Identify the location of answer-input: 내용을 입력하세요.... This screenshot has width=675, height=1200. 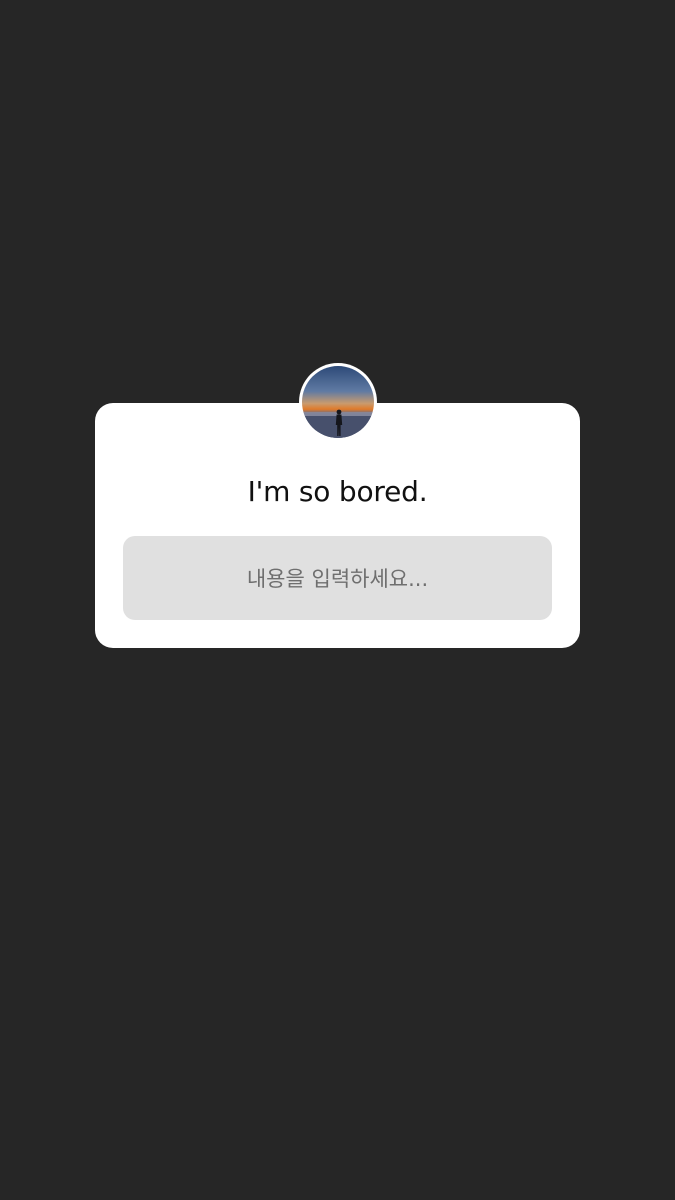
(337, 578).